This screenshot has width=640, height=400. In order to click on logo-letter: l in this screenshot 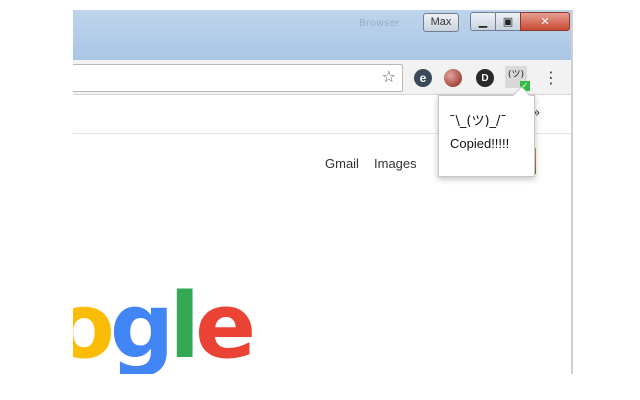, I will do `click(184, 324)`.